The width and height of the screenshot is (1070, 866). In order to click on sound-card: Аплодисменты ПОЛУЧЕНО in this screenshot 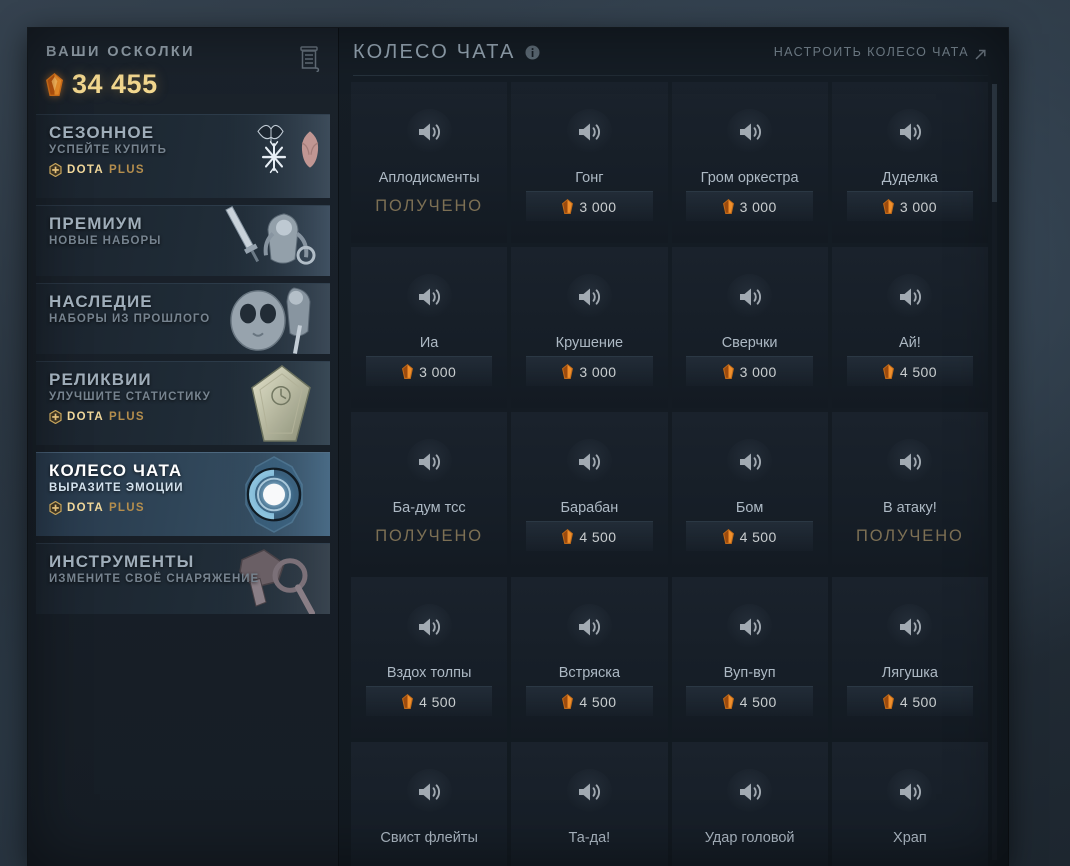, I will do `click(429, 162)`.